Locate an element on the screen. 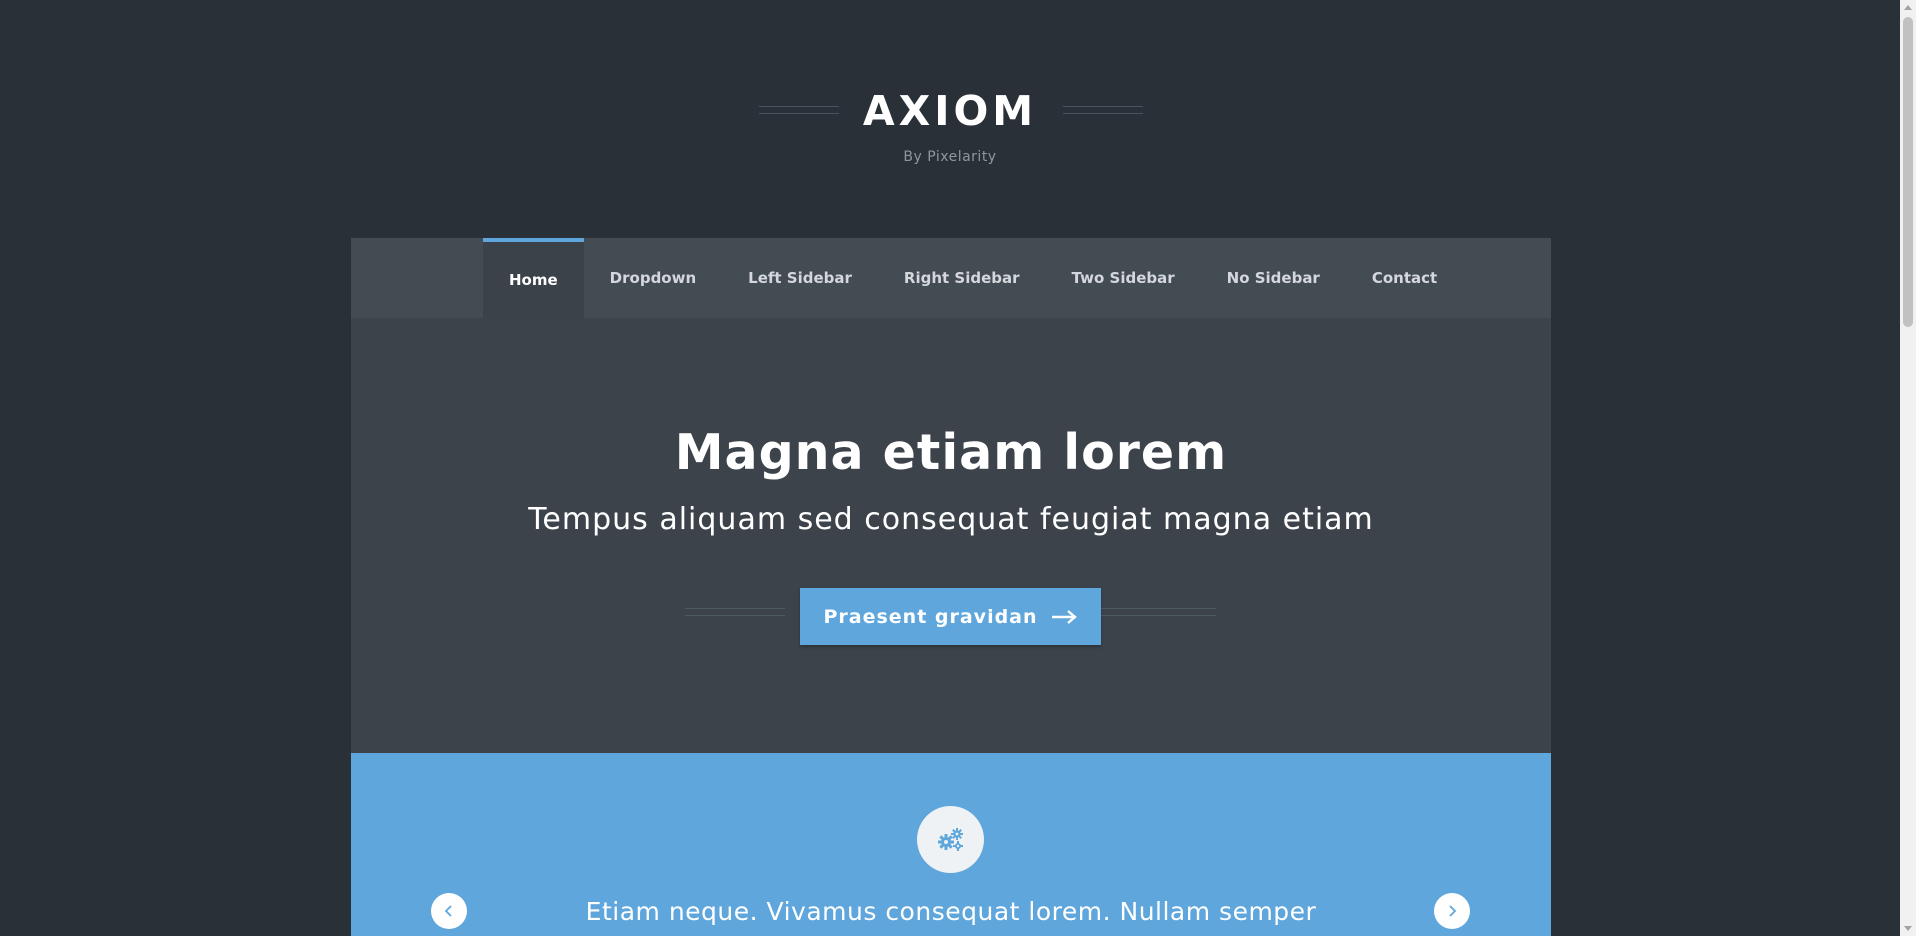  nav-item-contact: Contact is located at coordinates (1404, 278).